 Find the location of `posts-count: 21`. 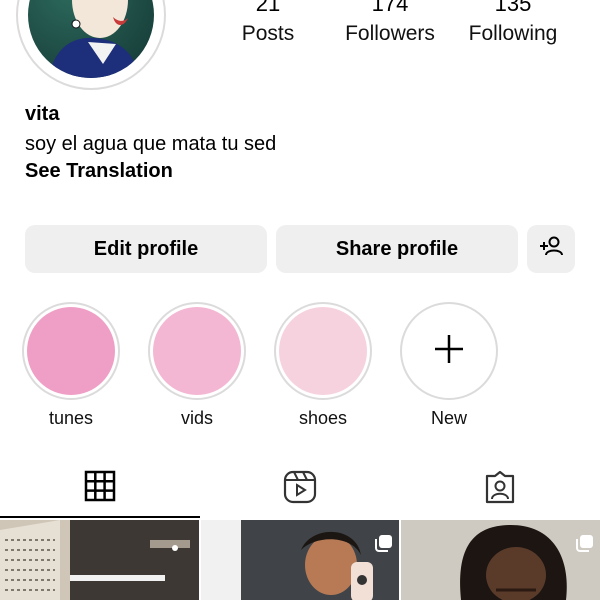

posts-count: 21 is located at coordinates (268, 8).